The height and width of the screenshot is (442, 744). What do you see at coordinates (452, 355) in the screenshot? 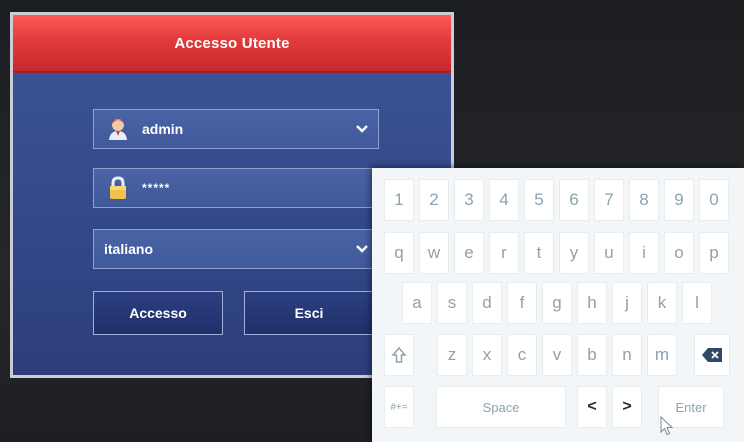
I see `key-z: z` at bounding box center [452, 355].